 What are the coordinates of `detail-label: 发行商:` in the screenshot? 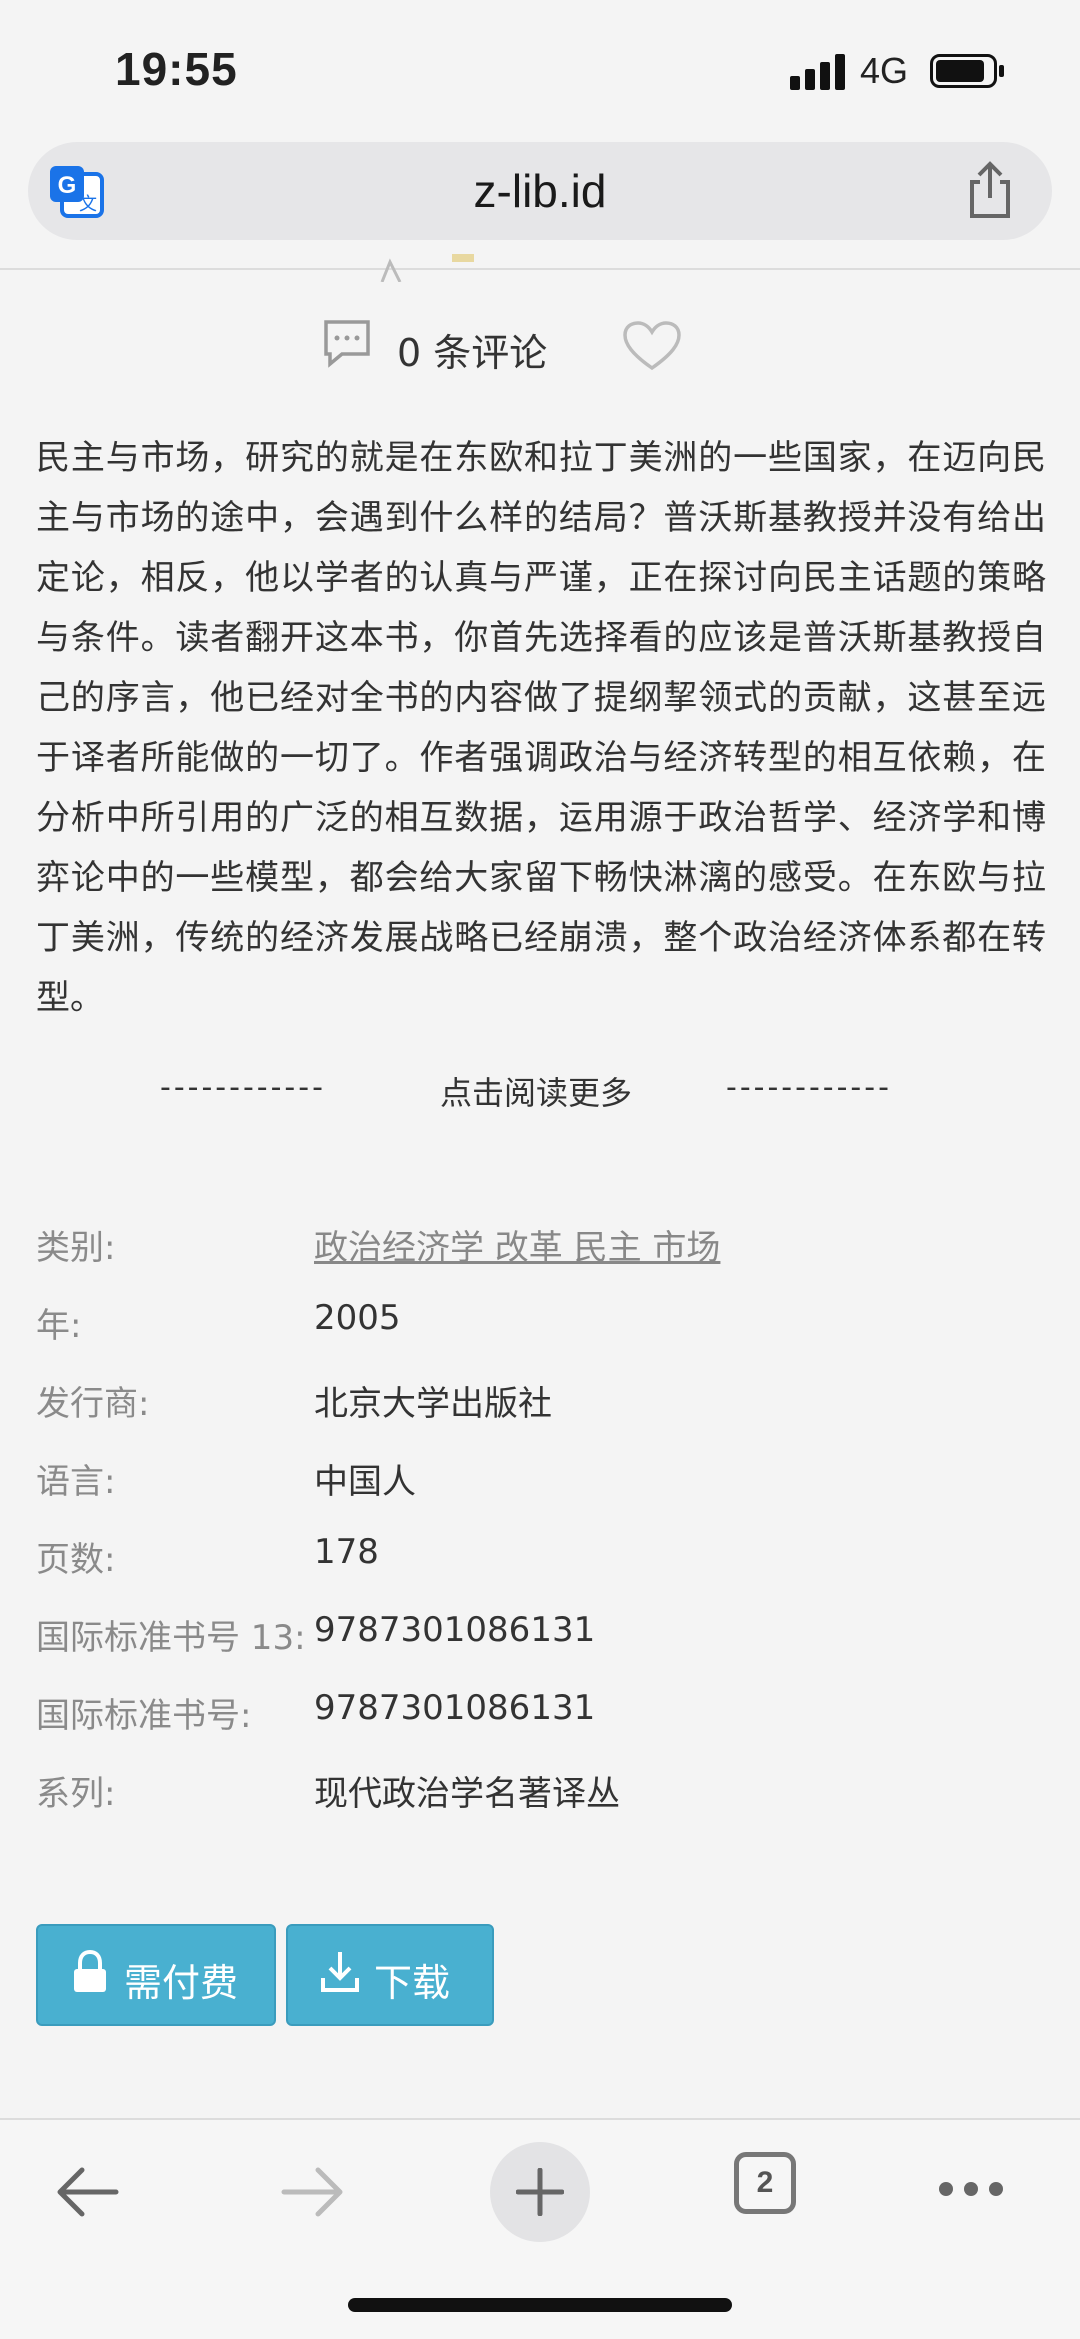 It's located at (93, 1404).